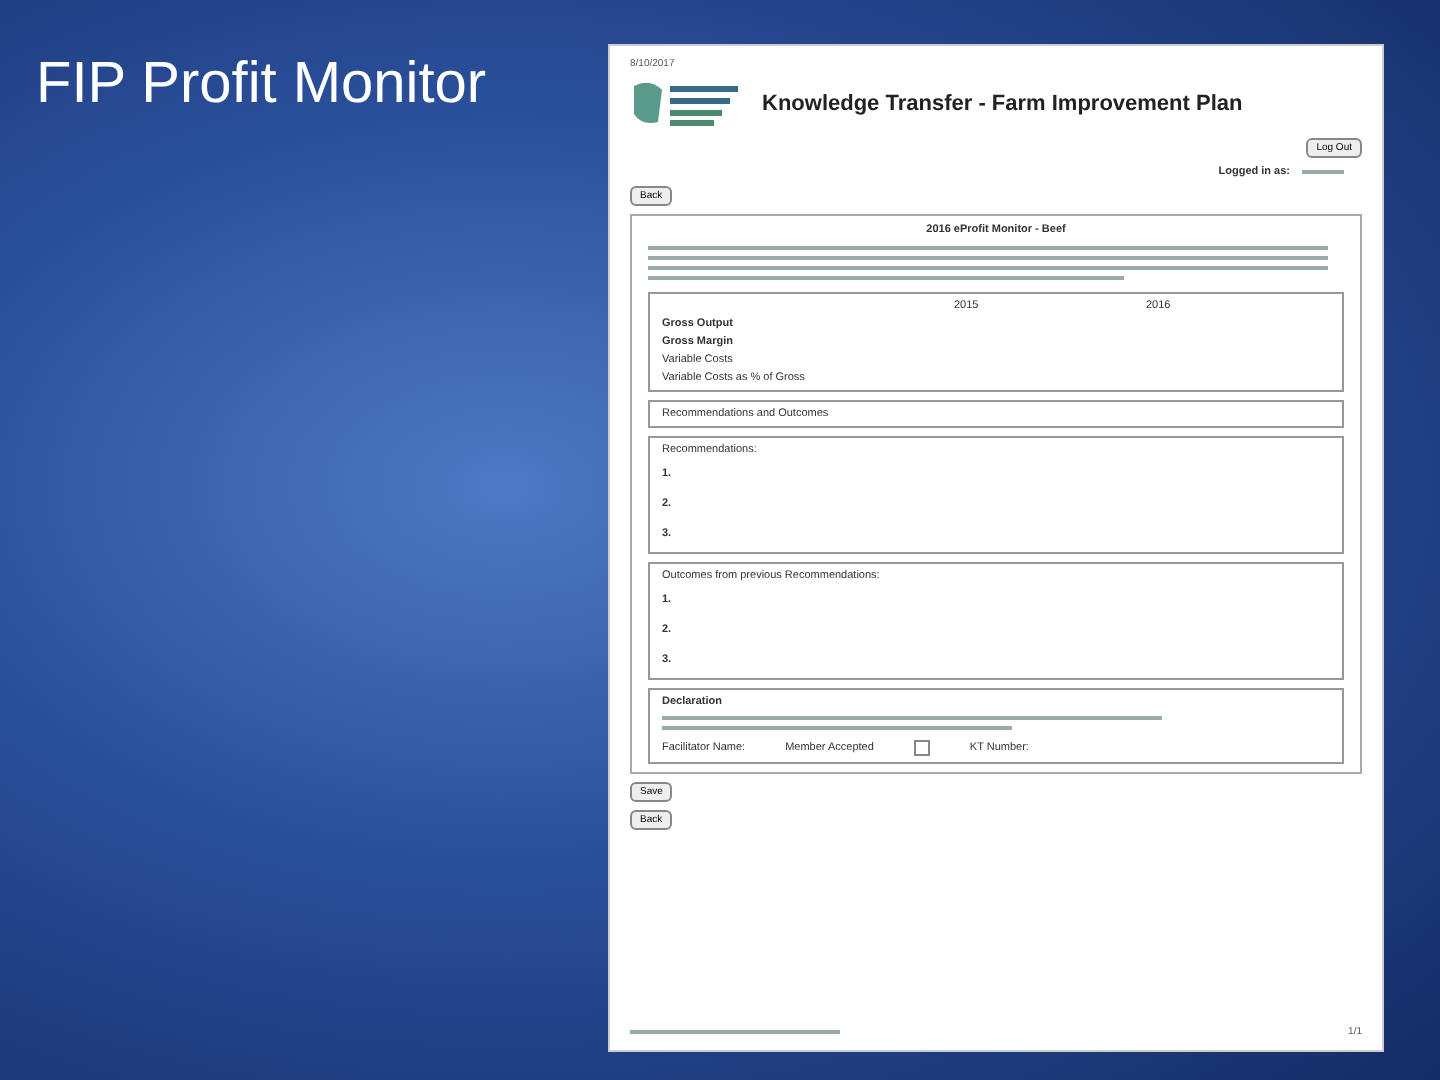  What do you see at coordinates (921, 748) in the screenshot?
I see `member-accepted-checkbox` at bounding box center [921, 748].